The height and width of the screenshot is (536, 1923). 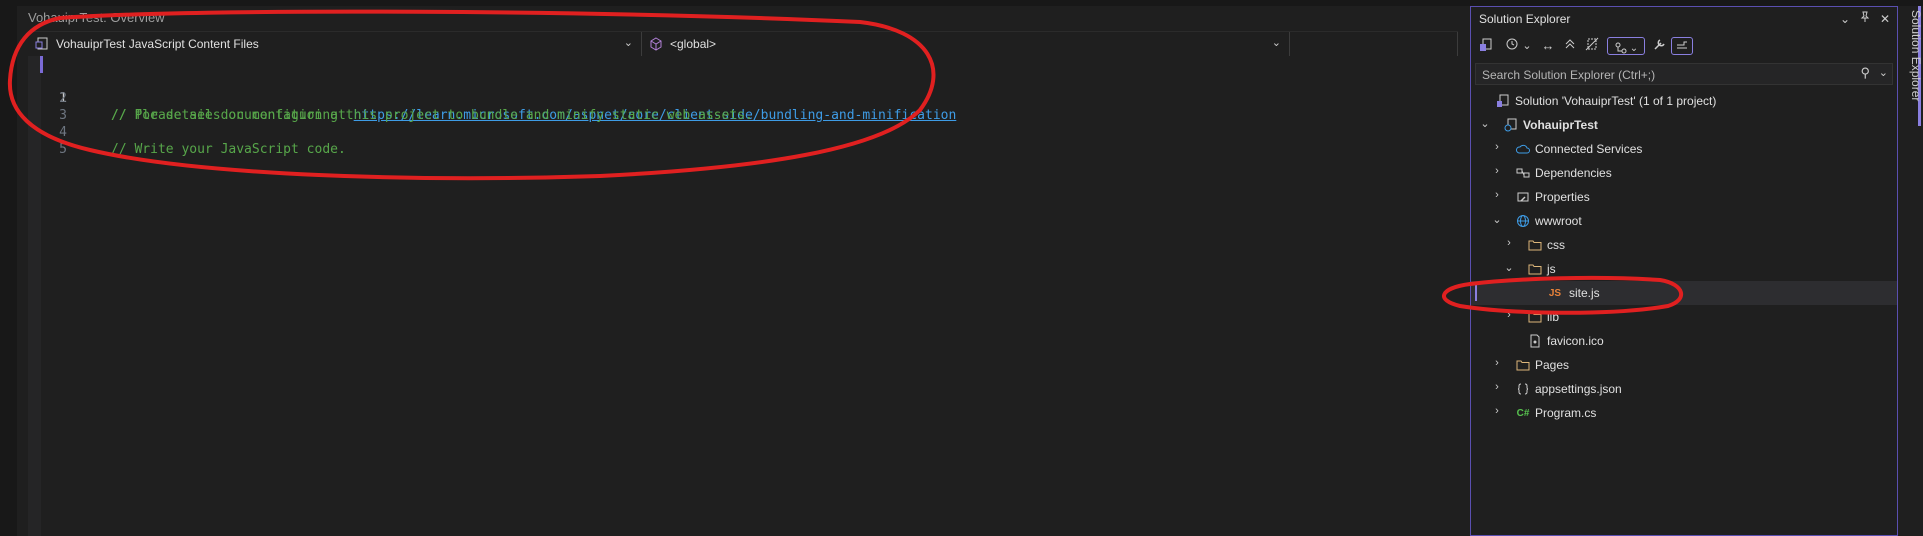 I want to click on tree-item-js-folder: ⌄ js, so click(x=1684, y=269).